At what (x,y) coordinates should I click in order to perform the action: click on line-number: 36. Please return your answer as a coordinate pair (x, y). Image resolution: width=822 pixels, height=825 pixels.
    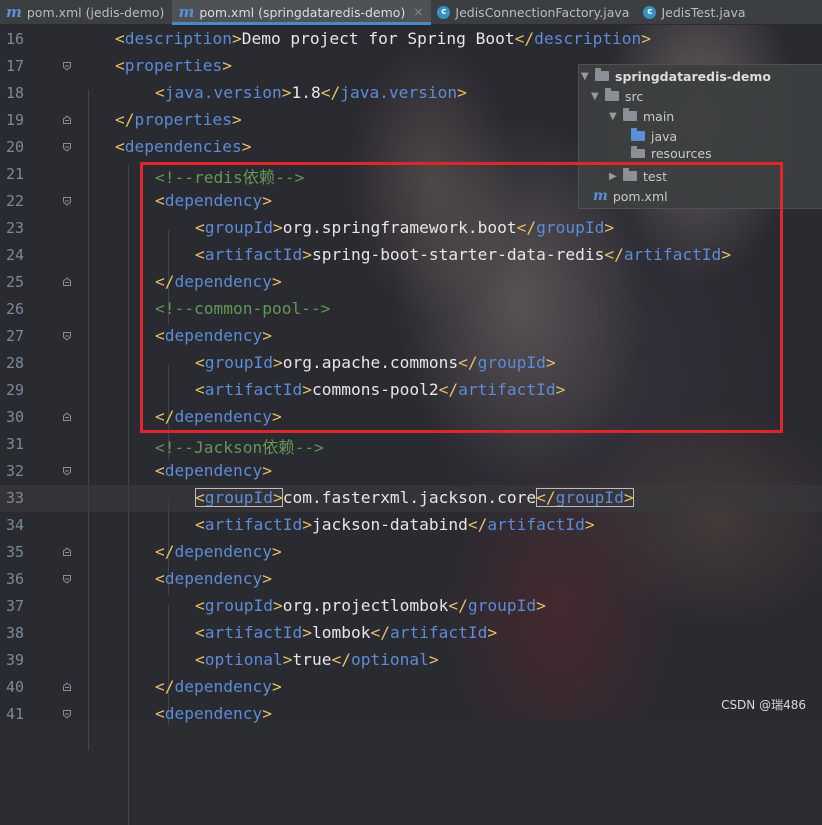
    Looking at the image, I should click on (14, 579).